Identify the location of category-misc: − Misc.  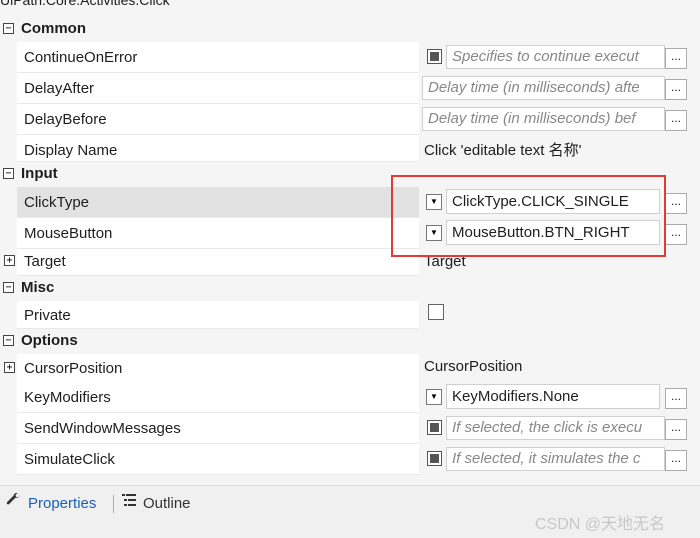
(345, 288).